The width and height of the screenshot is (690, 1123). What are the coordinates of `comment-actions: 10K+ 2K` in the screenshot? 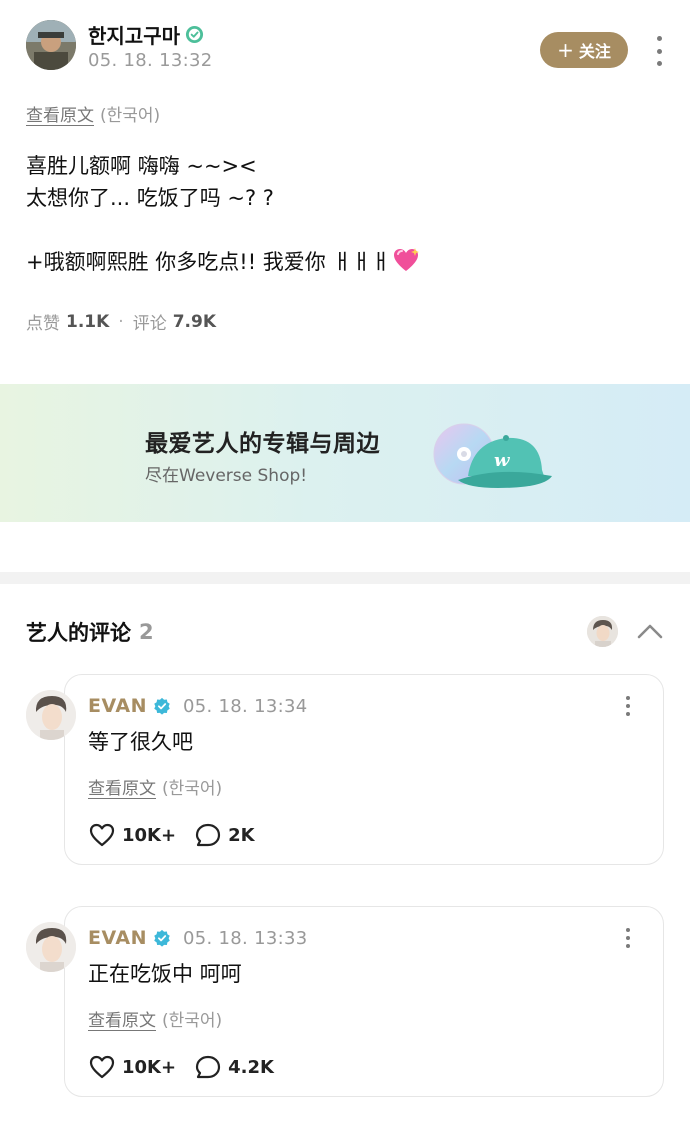 It's located at (171, 835).